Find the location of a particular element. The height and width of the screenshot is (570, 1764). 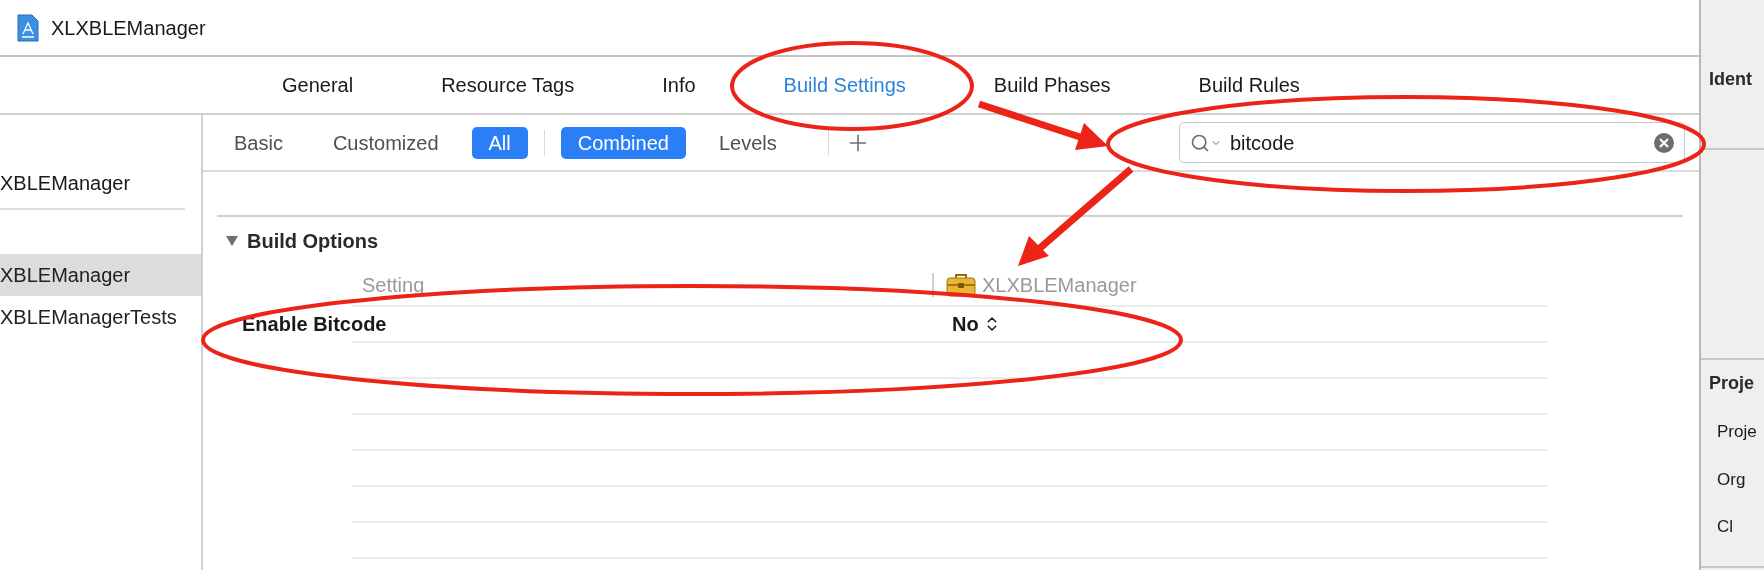

inspector-heading: Proje is located at coordinates (1732, 383).